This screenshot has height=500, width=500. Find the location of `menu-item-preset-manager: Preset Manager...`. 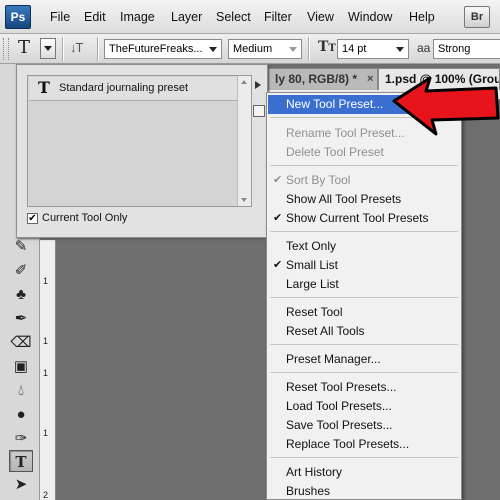

menu-item-preset-manager: Preset Manager... is located at coordinates (364, 359).